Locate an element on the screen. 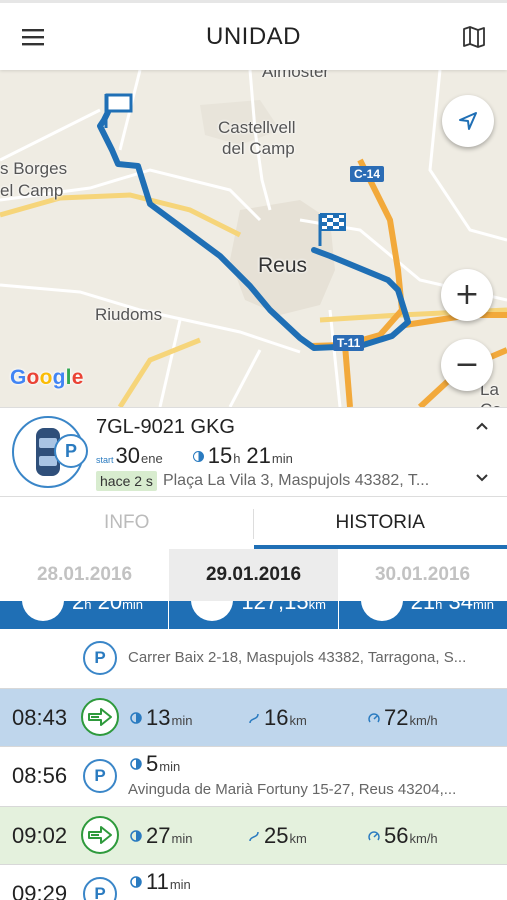  top-app-bar: UNIDAD is located at coordinates (253, 35).